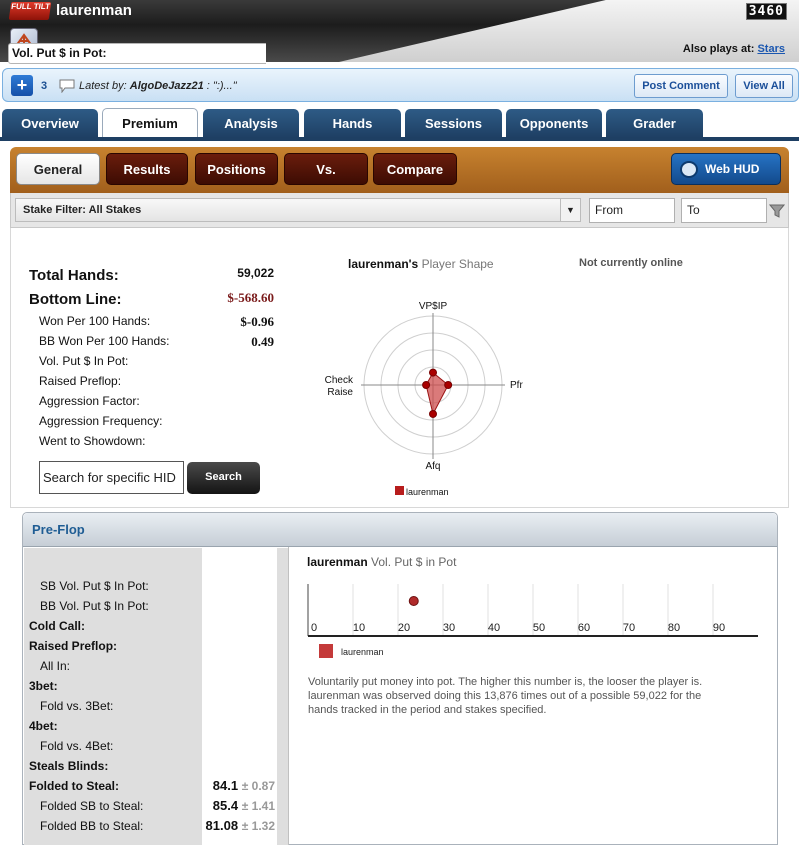 The height and width of the screenshot is (845, 799). Describe the element at coordinates (44, 86) in the screenshot. I see `comment-count: 3` at that location.